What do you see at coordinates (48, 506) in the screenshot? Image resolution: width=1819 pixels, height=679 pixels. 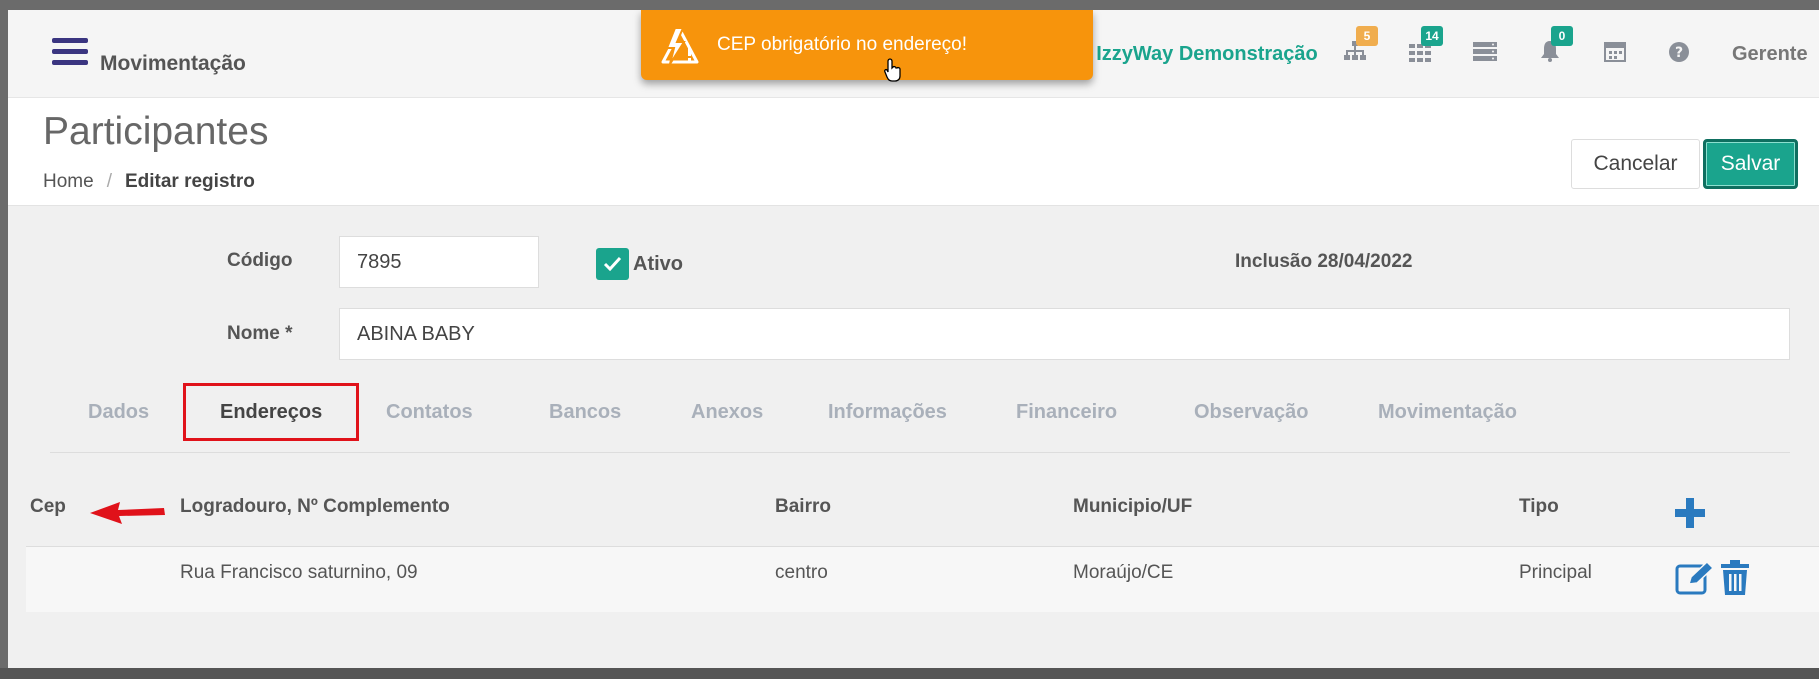 I see `column-header-cep: Cep` at bounding box center [48, 506].